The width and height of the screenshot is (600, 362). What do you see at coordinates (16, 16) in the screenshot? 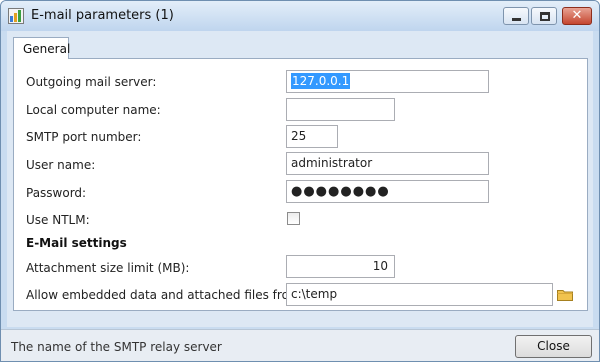
I see `app-icon` at bounding box center [16, 16].